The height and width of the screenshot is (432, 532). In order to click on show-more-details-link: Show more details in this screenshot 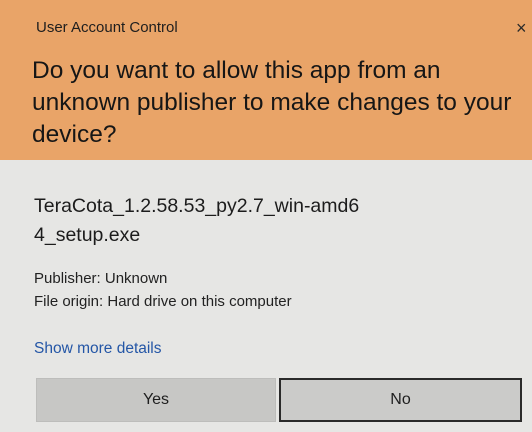, I will do `click(98, 349)`.